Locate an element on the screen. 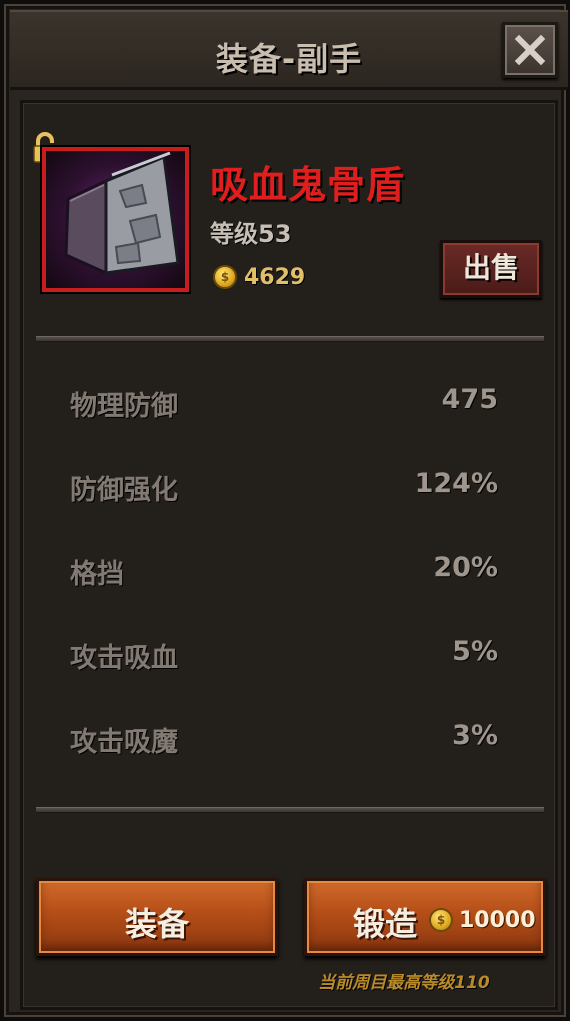 This screenshot has width=570, height=1021. divider-top is located at coordinates (290, 339).